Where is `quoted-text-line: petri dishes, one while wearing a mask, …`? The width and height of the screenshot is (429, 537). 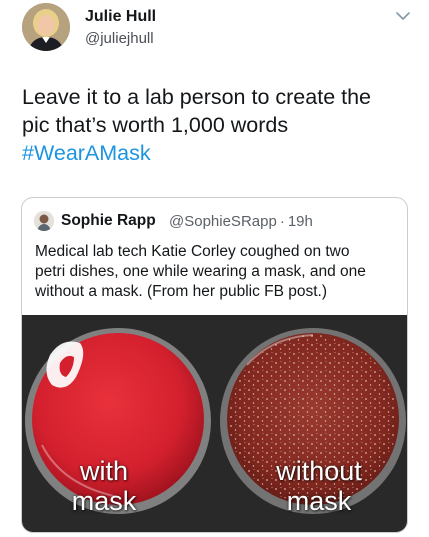
quoted-text-line: petri dishes, one while wearing a mask, … is located at coordinates (200, 271).